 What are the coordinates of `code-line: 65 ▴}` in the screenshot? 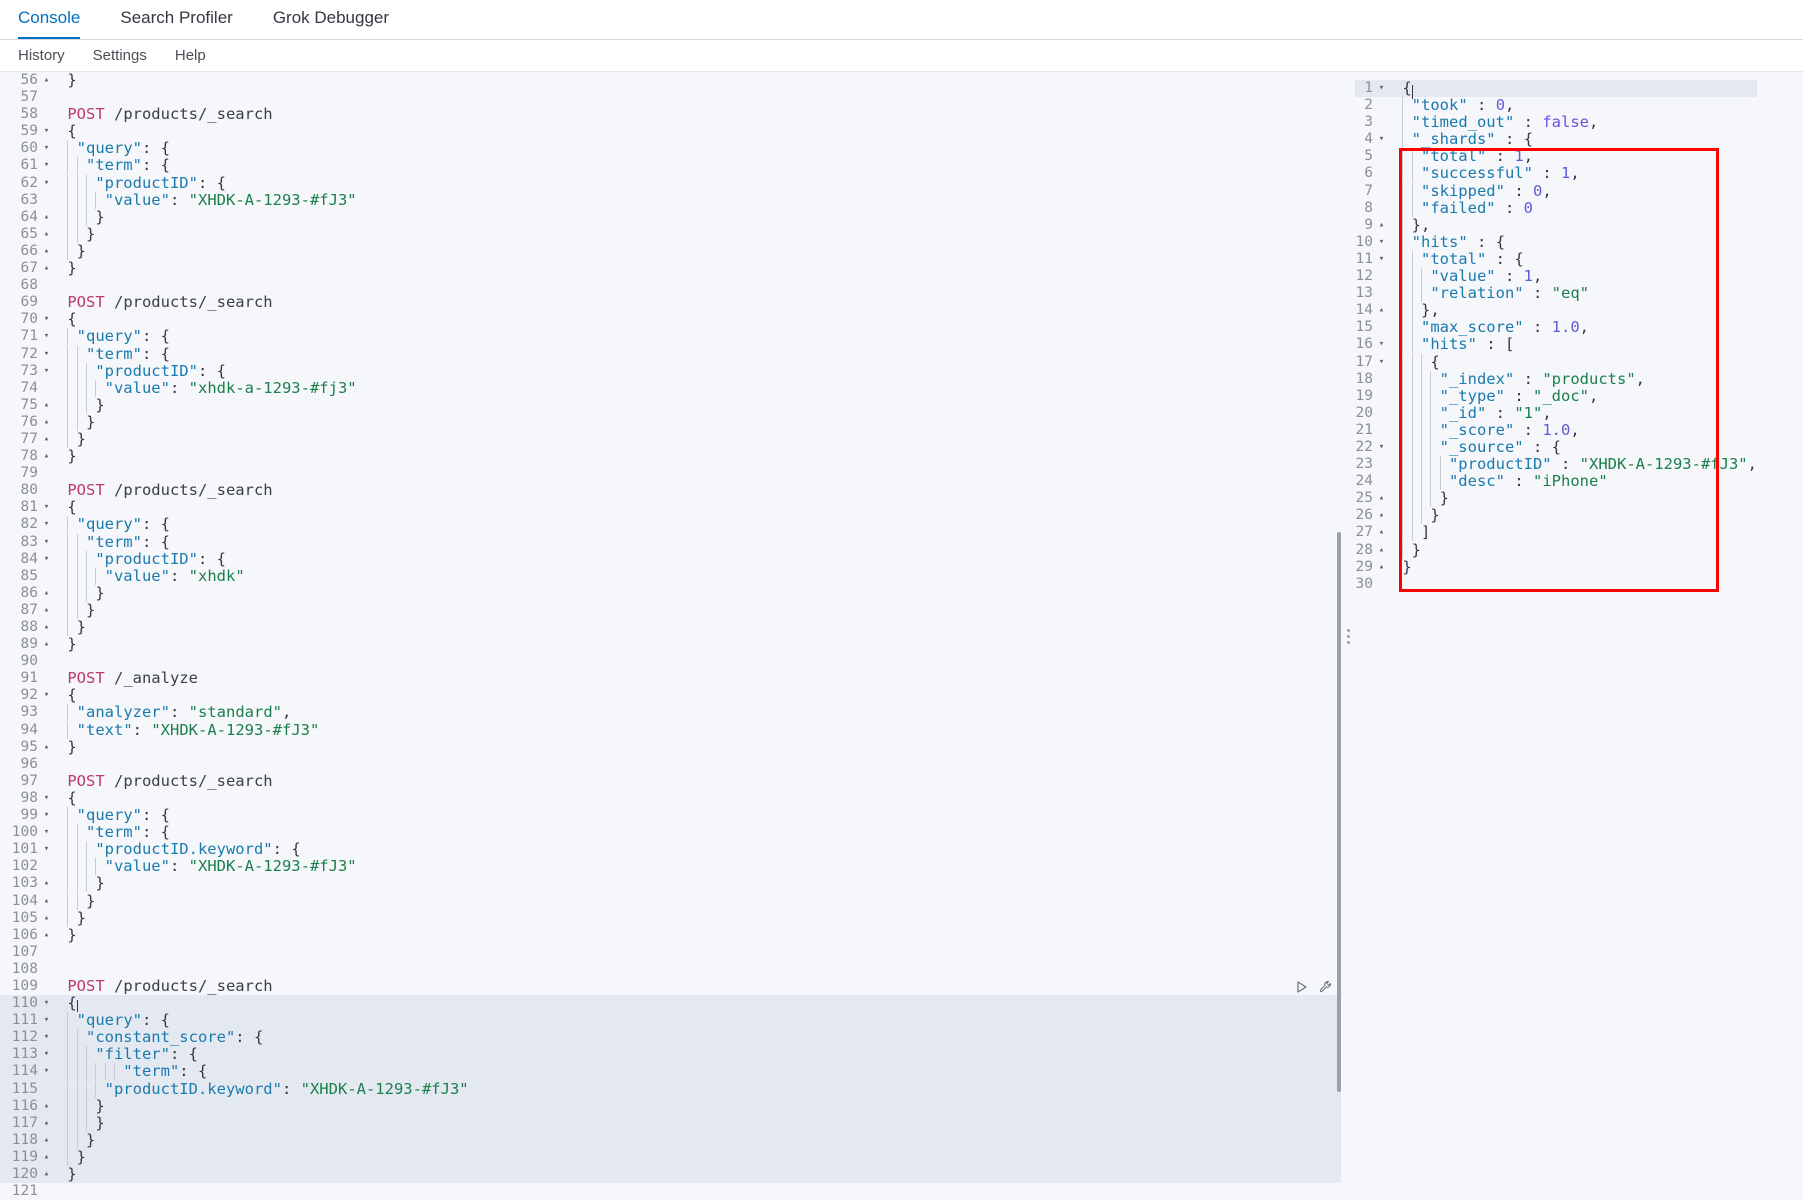 It's located at (670, 234).